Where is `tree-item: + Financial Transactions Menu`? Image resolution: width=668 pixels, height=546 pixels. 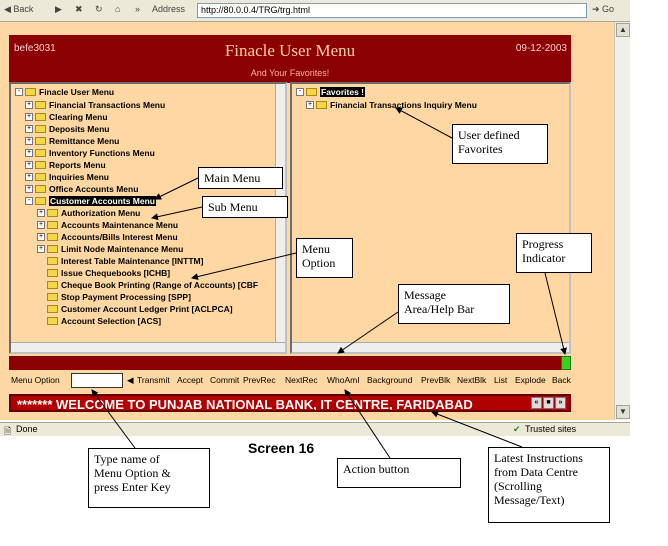
tree-item: + Financial Transactions Menu is located at coordinates (95, 104).